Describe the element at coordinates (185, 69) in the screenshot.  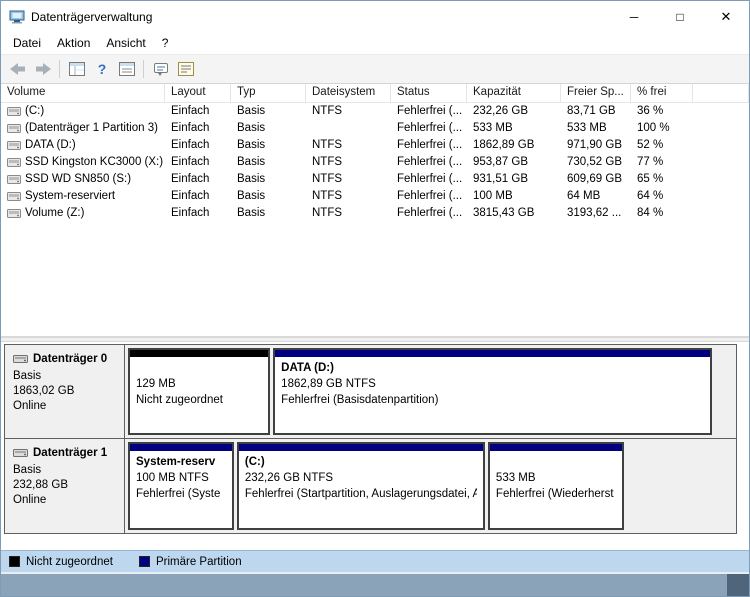
I see `legend-list-icon` at that location.